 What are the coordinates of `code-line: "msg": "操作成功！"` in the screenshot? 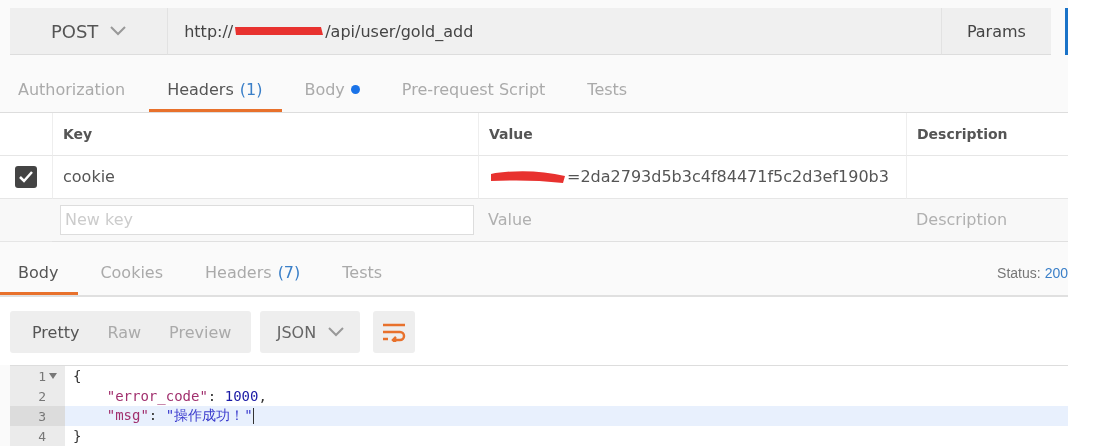 It's located at (179, 416).